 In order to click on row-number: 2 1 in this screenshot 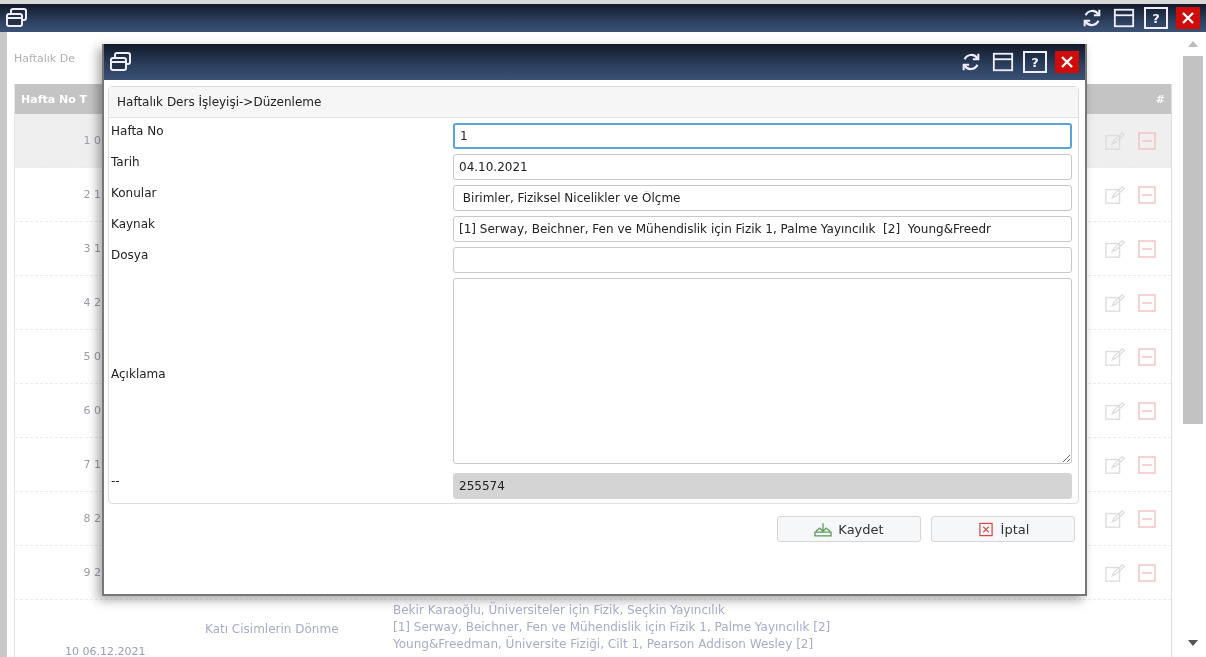, I will do `click(91, 194)`.